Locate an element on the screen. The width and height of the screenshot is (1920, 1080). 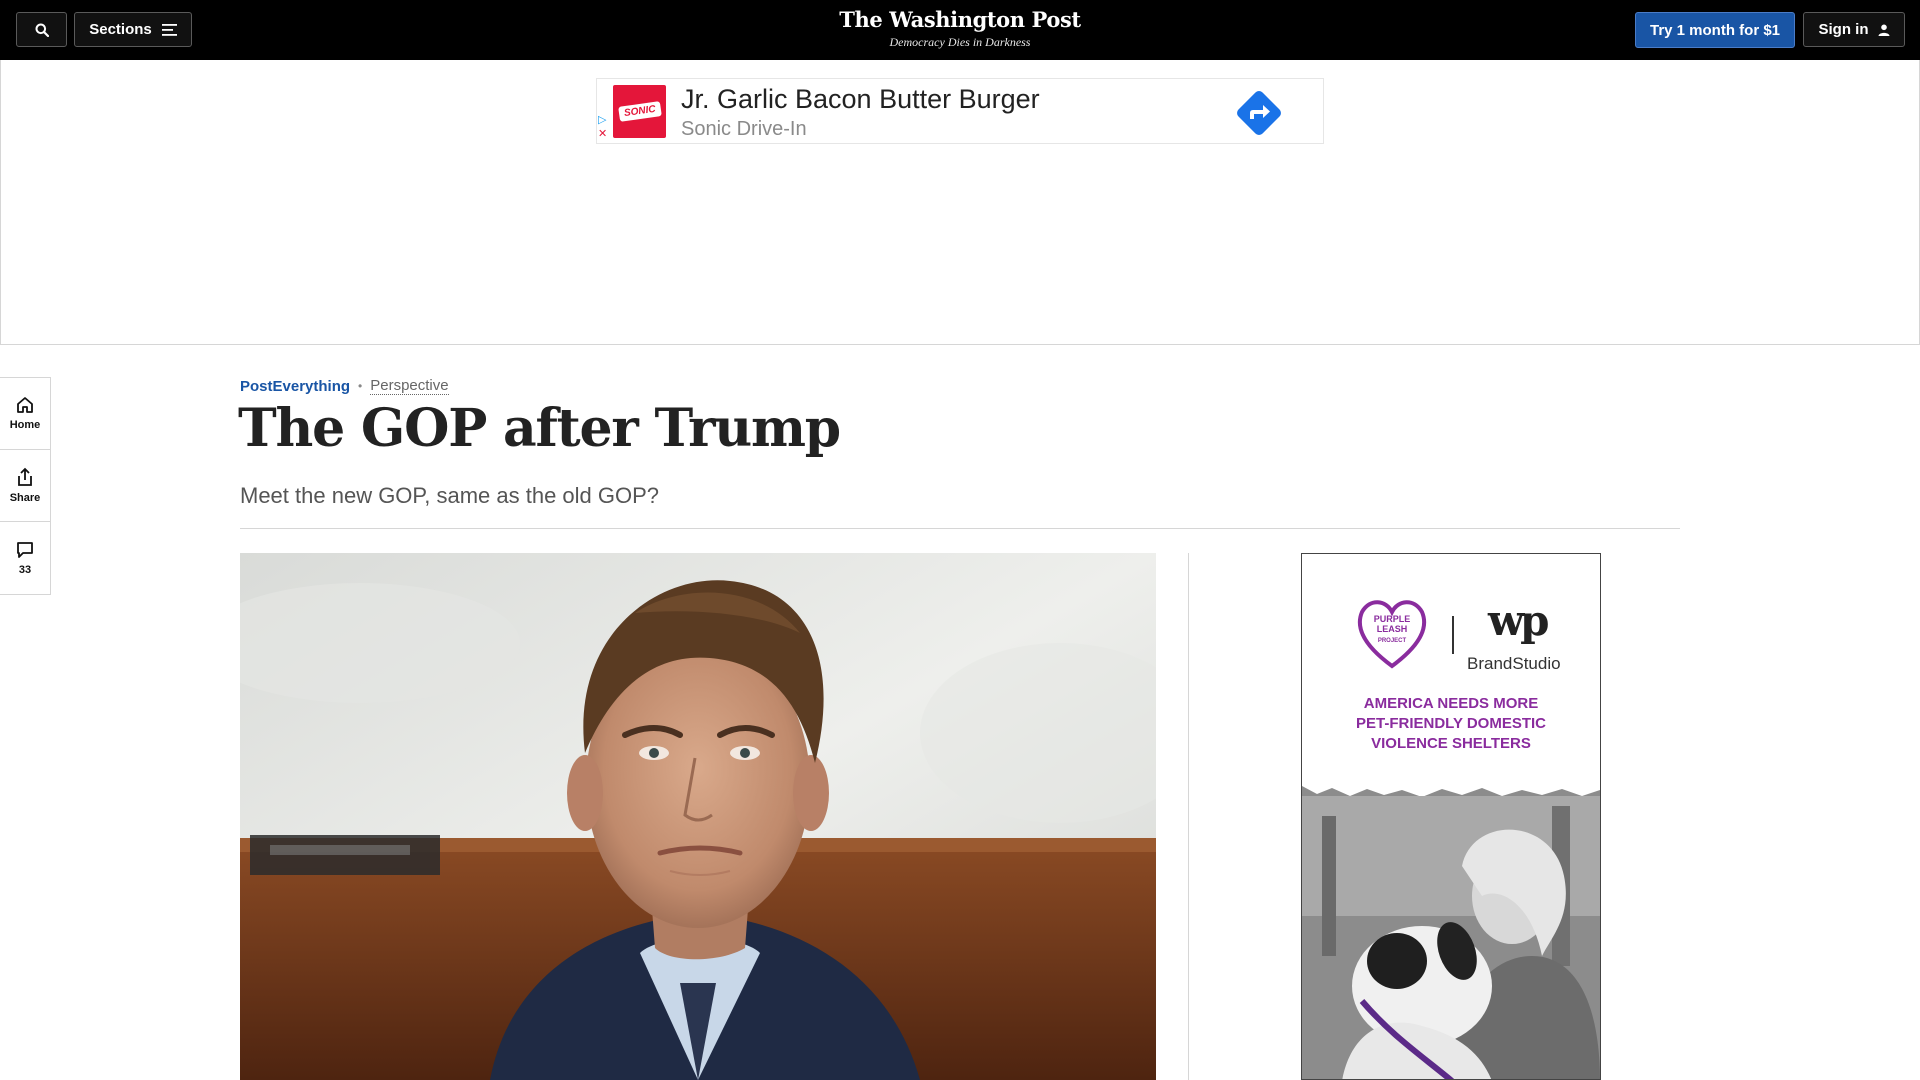
ad-brand-logo-text: SONIC is located at coordinates (639, 111).